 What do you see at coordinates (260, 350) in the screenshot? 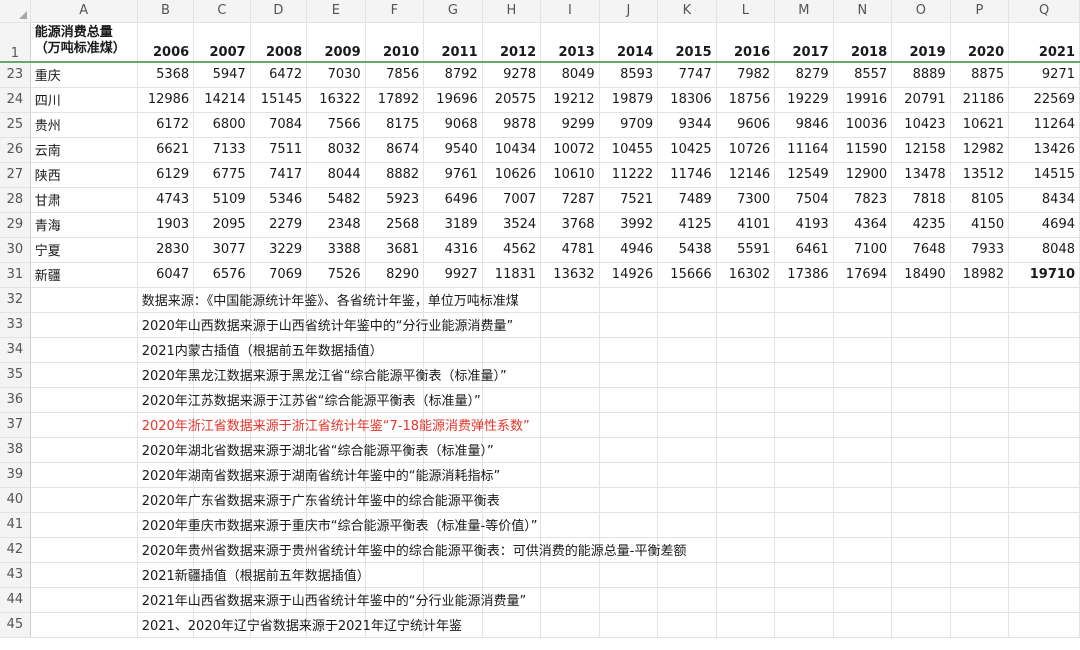
I see `note-cell: 2021内蒙古插值（根据前五年数据插值）` at bounding box center [260, 350].